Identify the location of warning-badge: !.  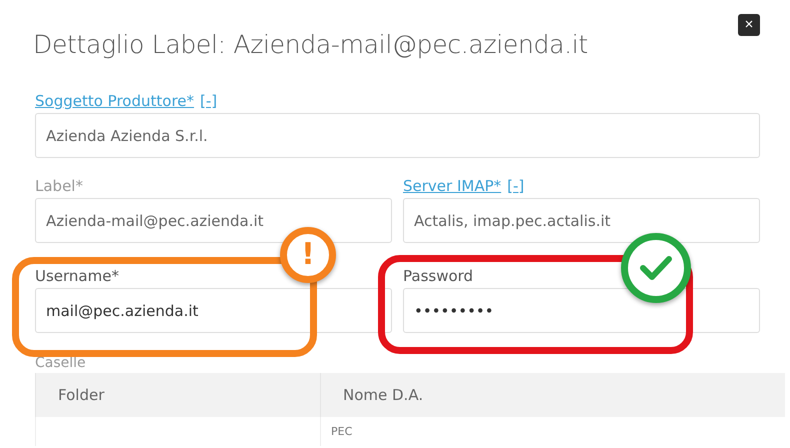
(308, 255).